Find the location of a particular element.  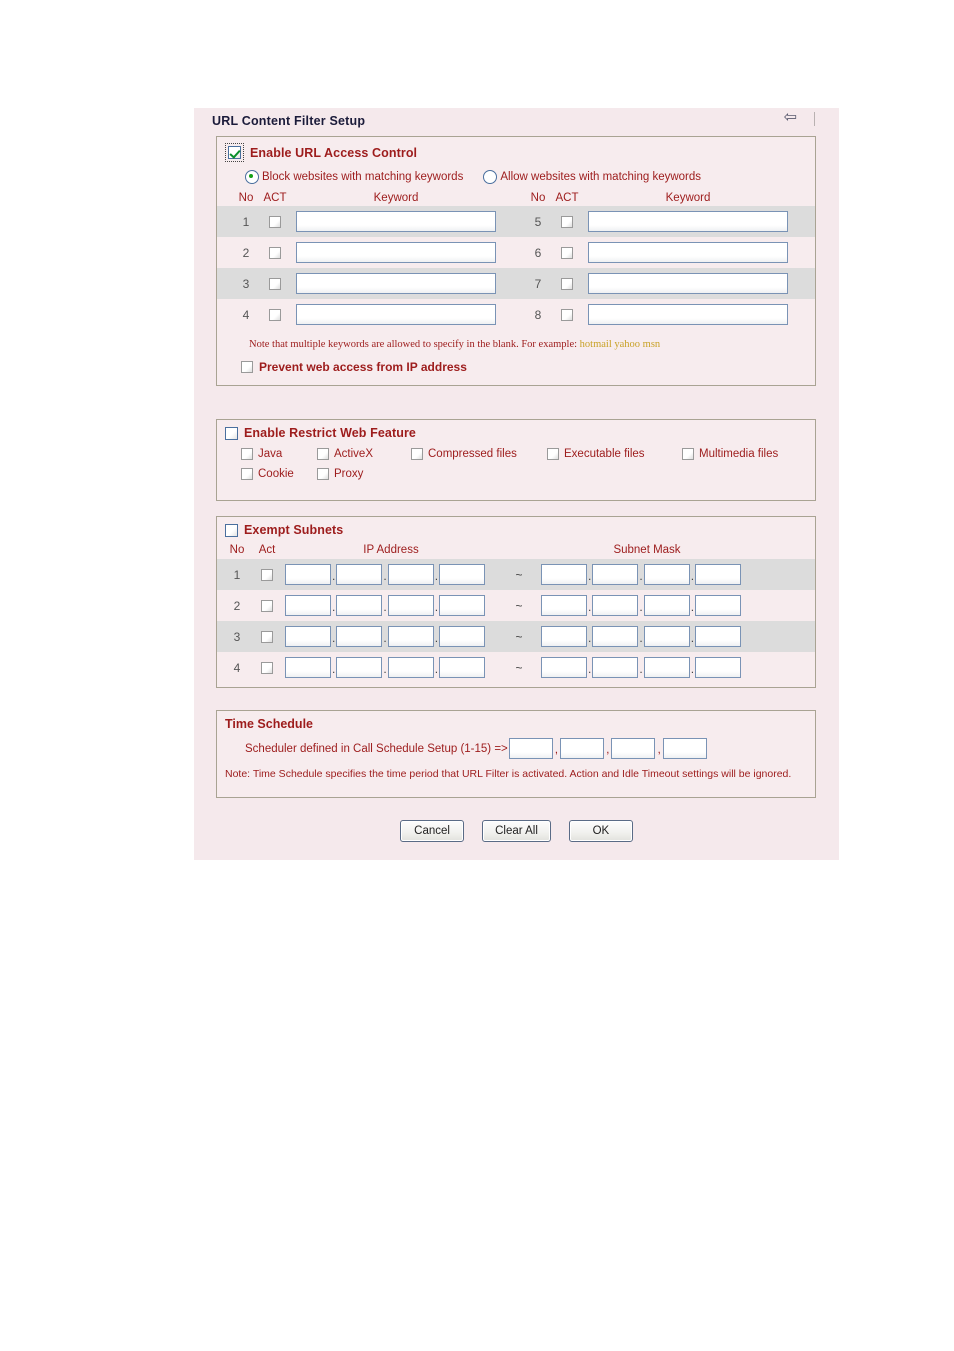

keyword-row: 4 8 is located at coordinates (516, 314).